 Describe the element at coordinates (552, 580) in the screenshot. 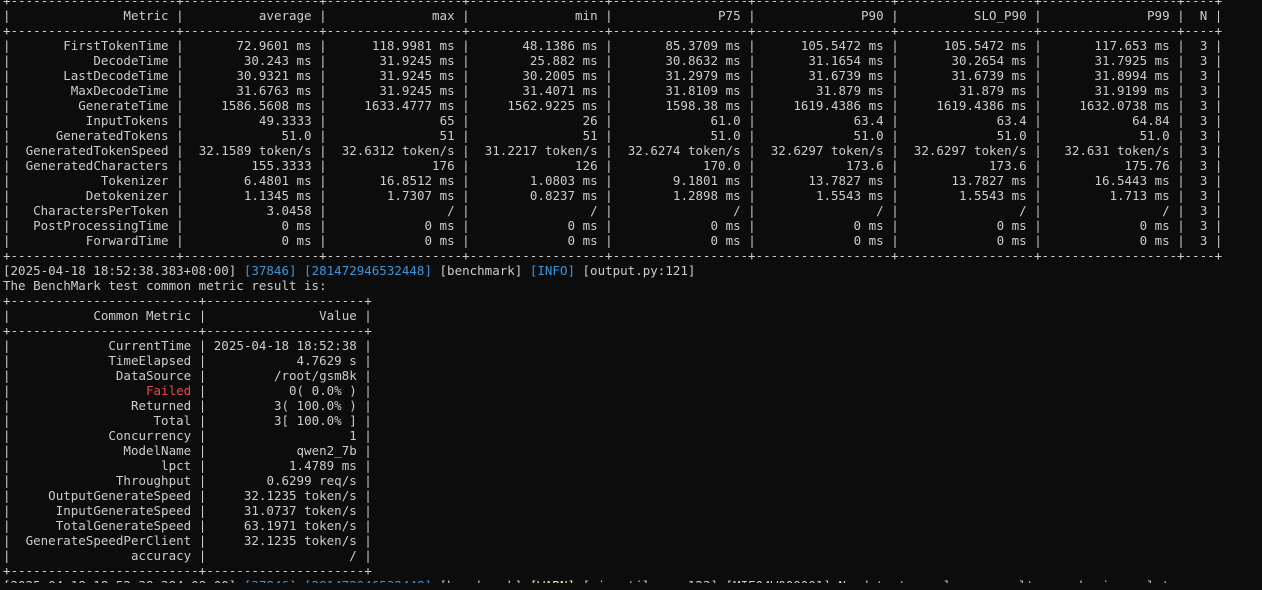

I see `trailing-log-level: [WARN]` at that location.